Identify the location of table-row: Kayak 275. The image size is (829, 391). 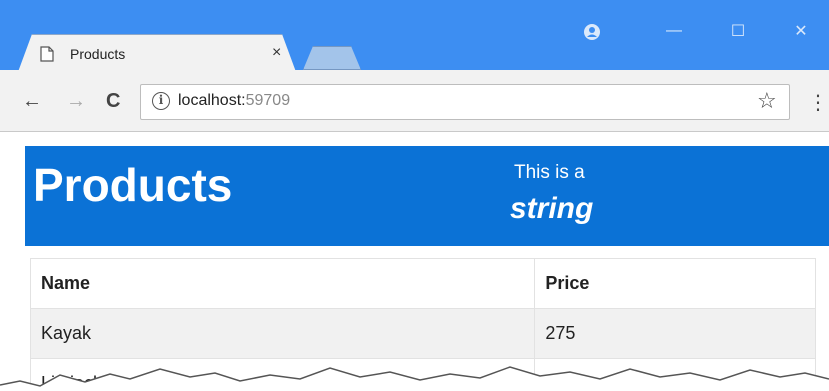
(422, 333).